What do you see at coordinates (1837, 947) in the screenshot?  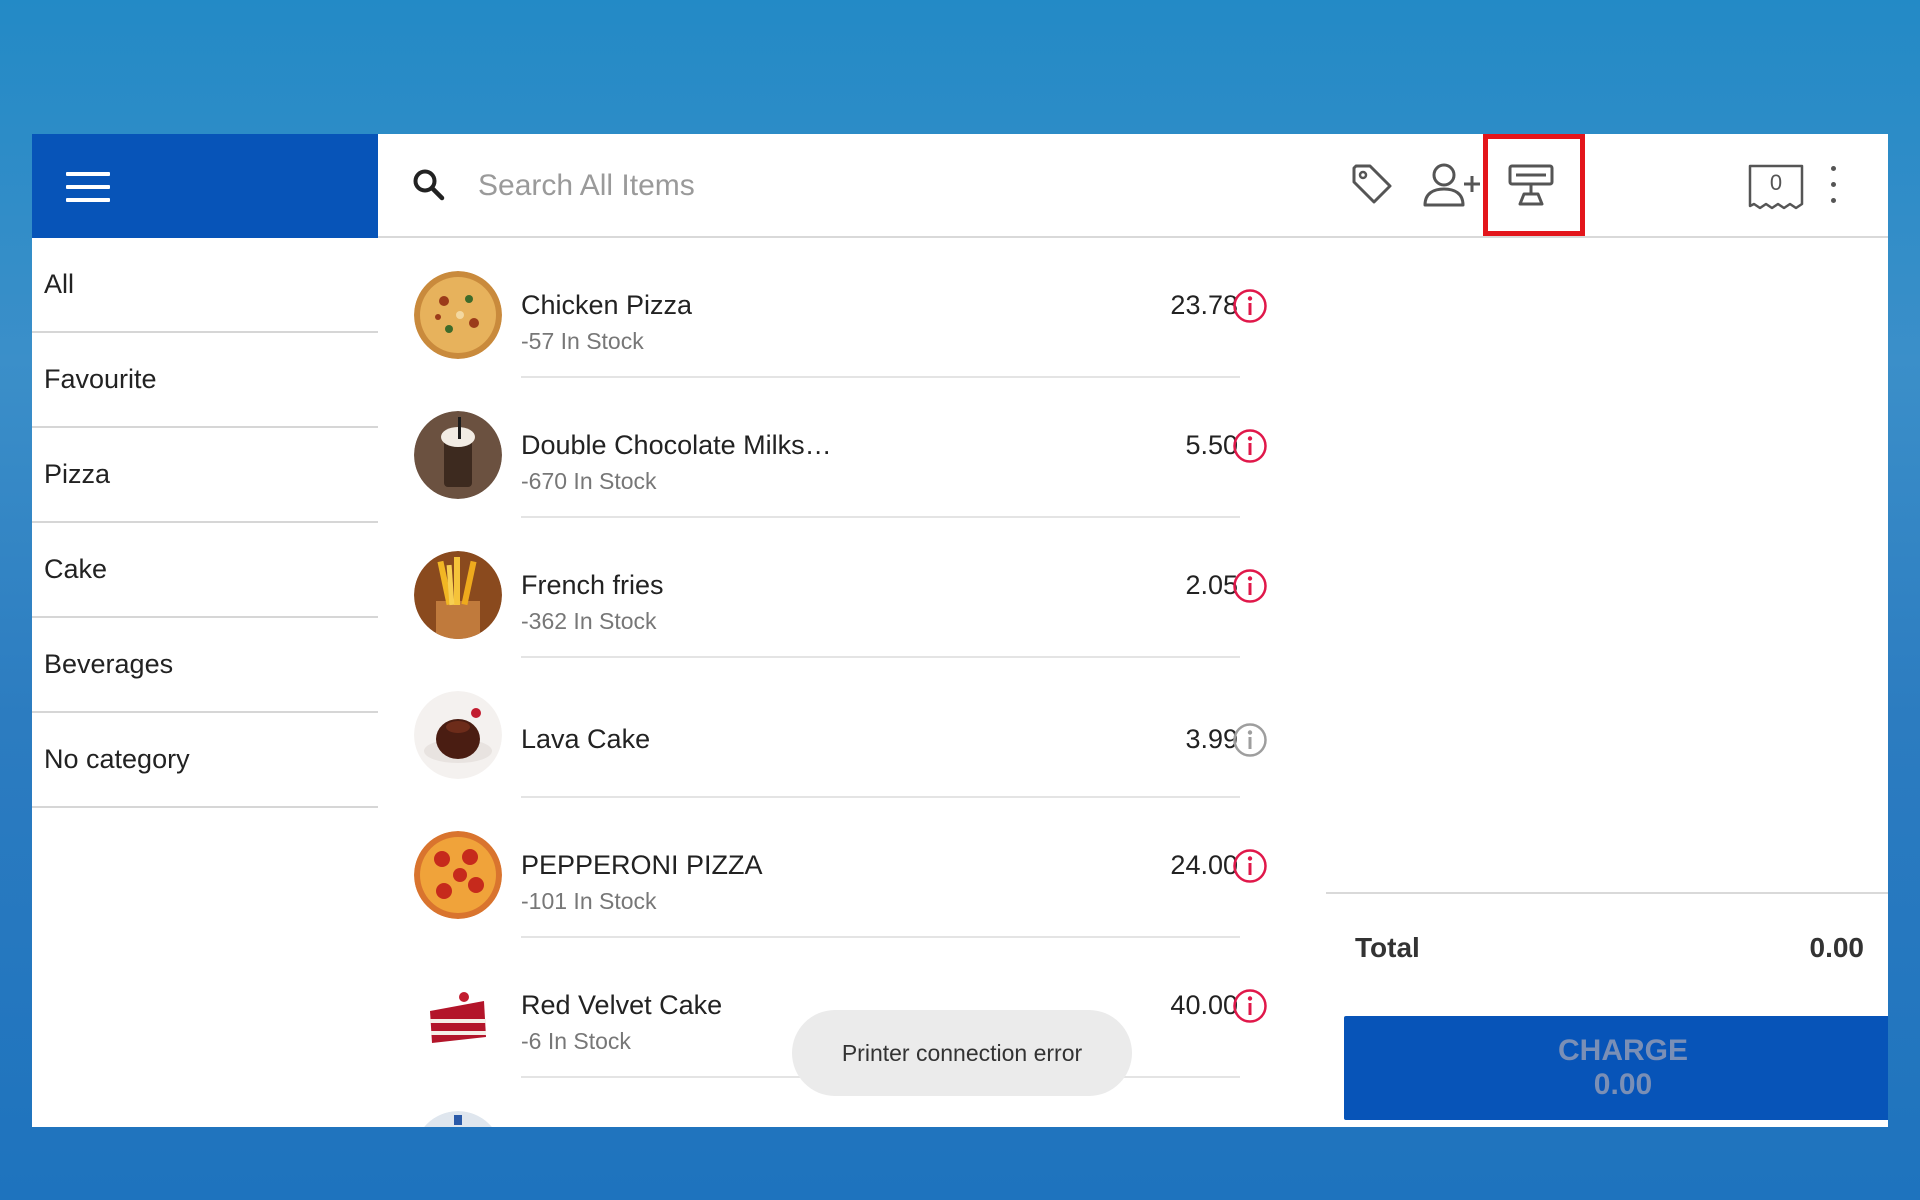 I see `total-value: 0.00` at bounding box center [1837, 947].